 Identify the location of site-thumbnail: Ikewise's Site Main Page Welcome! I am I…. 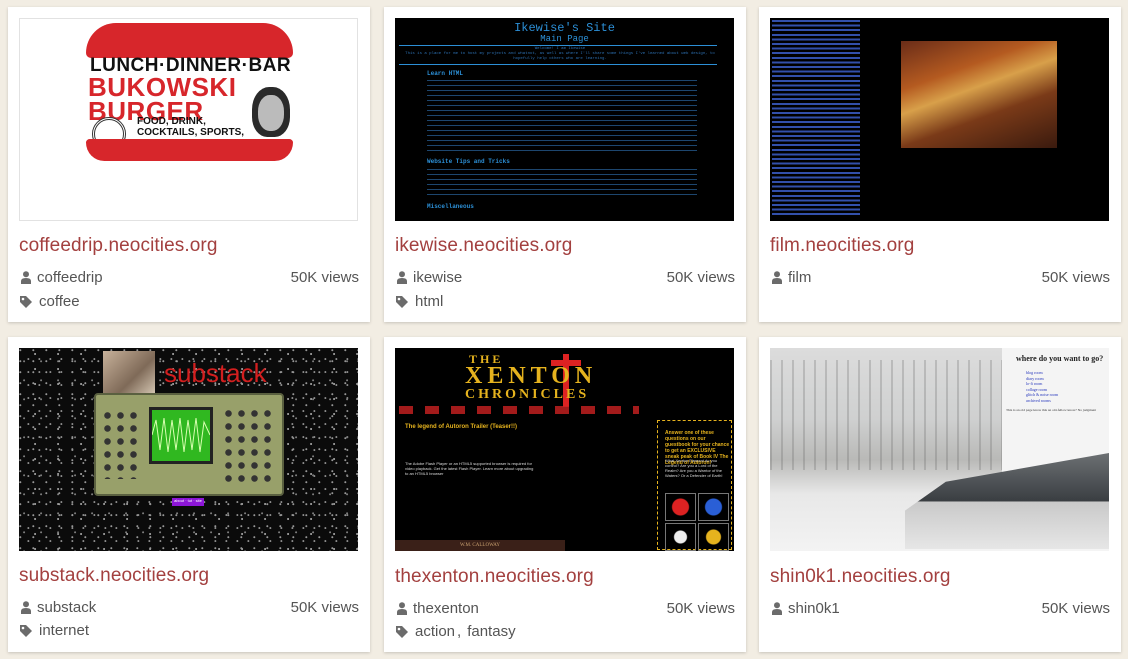
(564, 119).